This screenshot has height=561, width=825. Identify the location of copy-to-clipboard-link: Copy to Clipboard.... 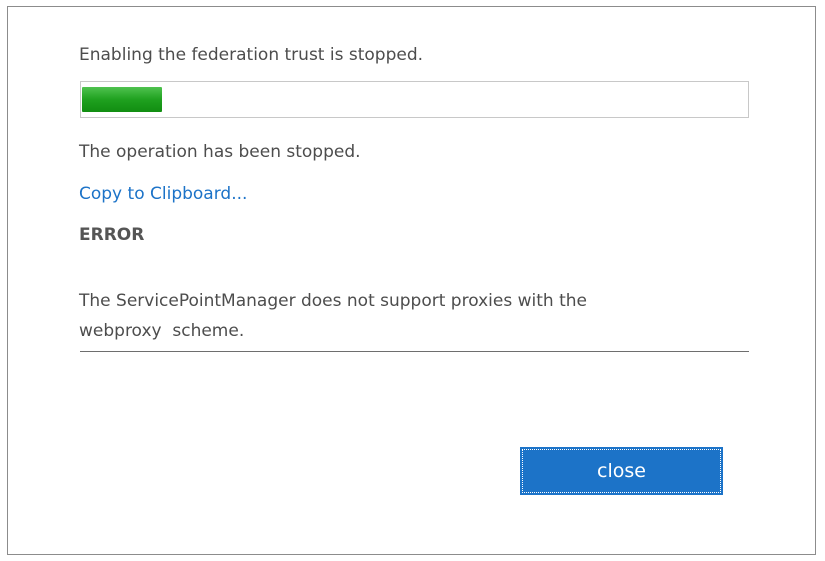
(163, 194).